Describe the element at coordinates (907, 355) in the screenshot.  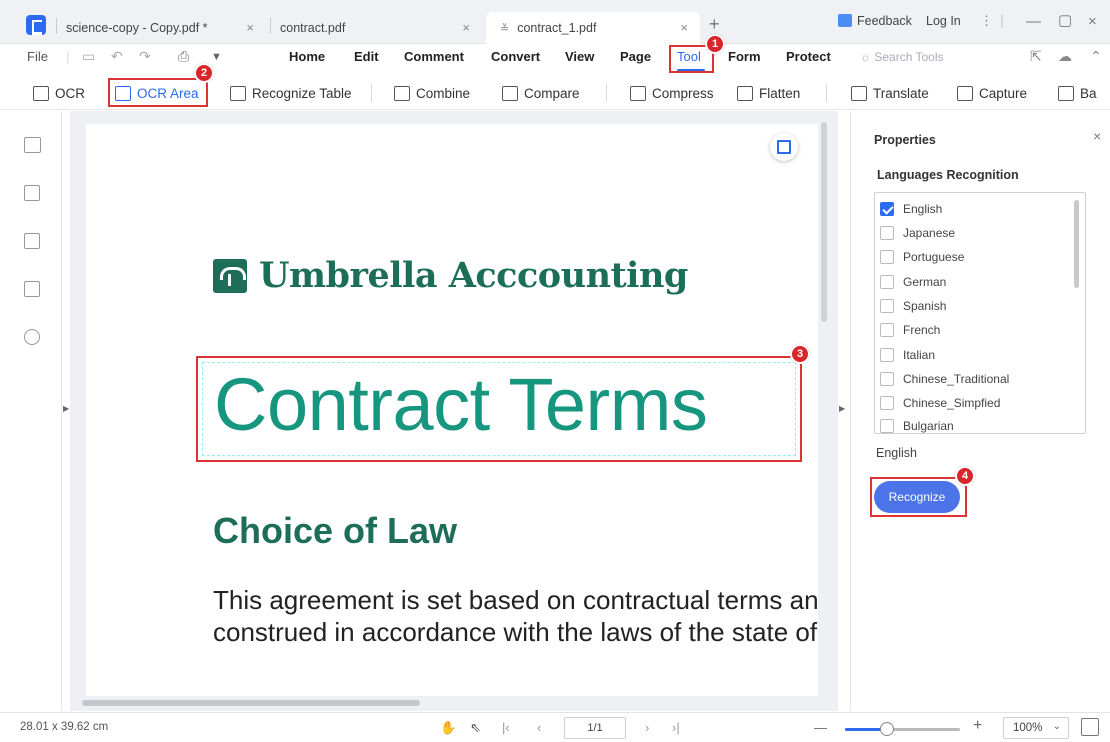
I see `language-option-italian: Italian` at that location.